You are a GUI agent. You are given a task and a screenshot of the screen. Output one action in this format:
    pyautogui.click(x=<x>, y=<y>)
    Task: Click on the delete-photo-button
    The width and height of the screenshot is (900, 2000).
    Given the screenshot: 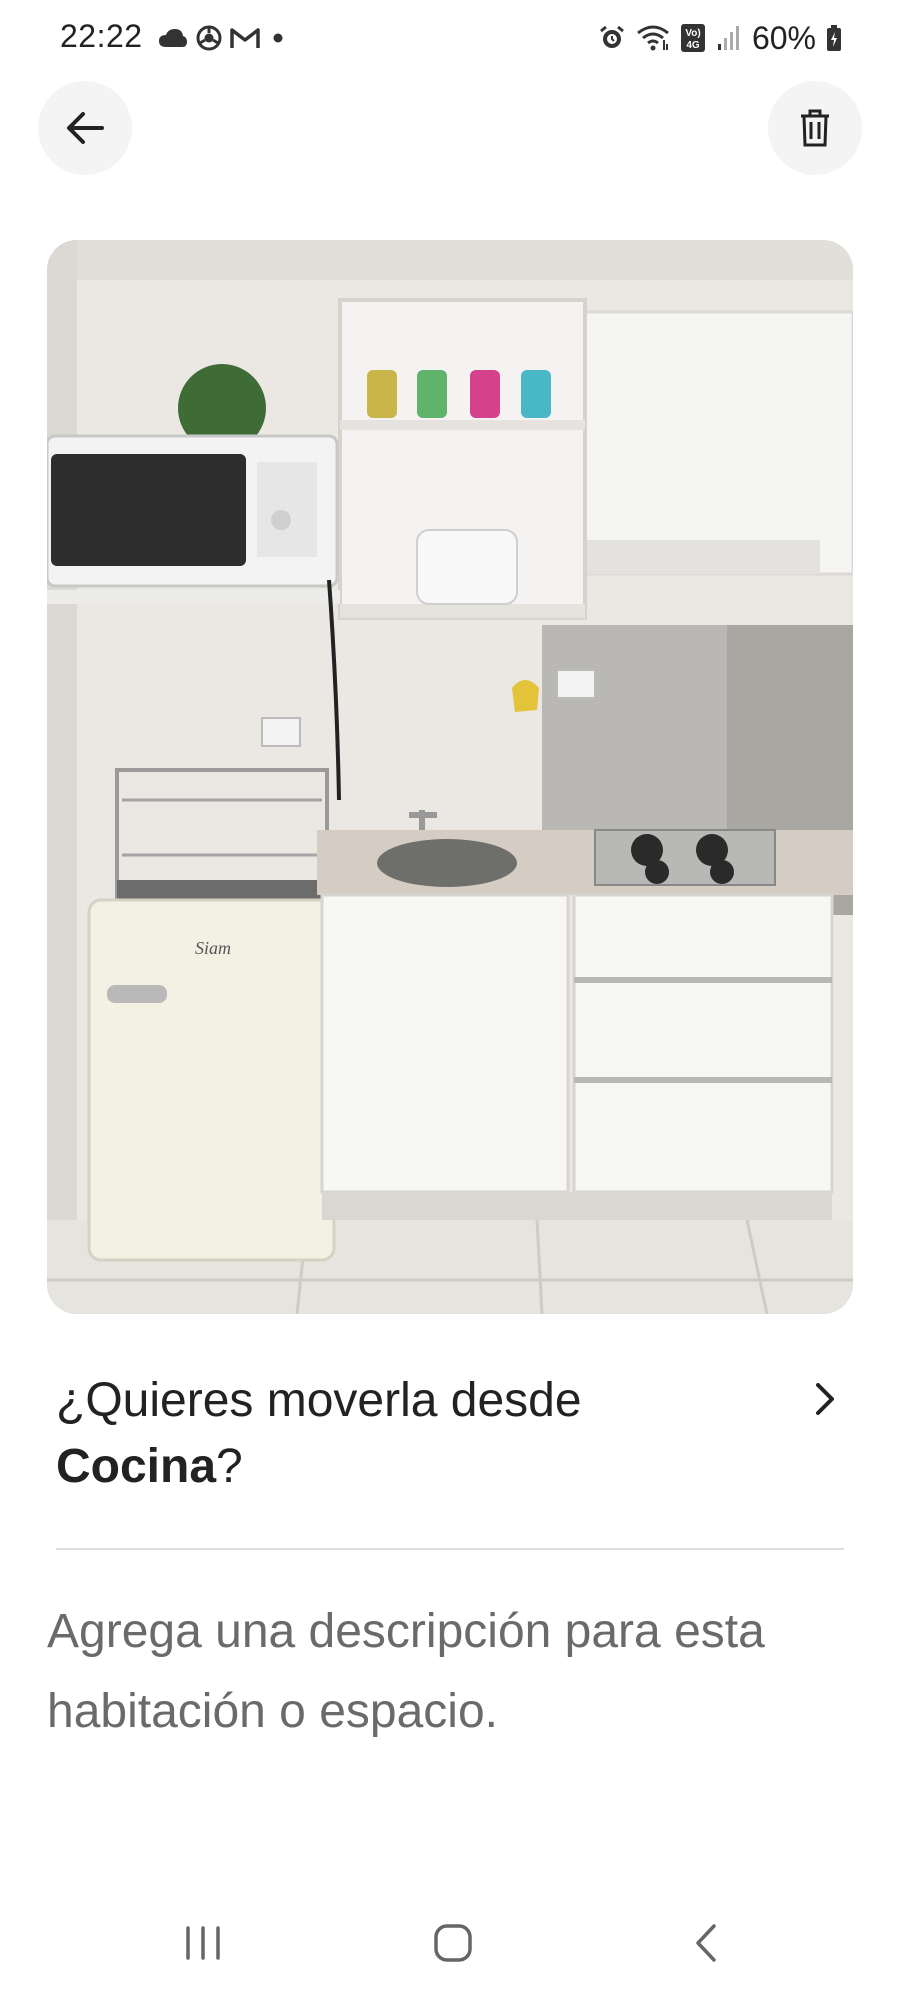 What is the action you would take?
    pyautogui.click(x=815, y=128)
    